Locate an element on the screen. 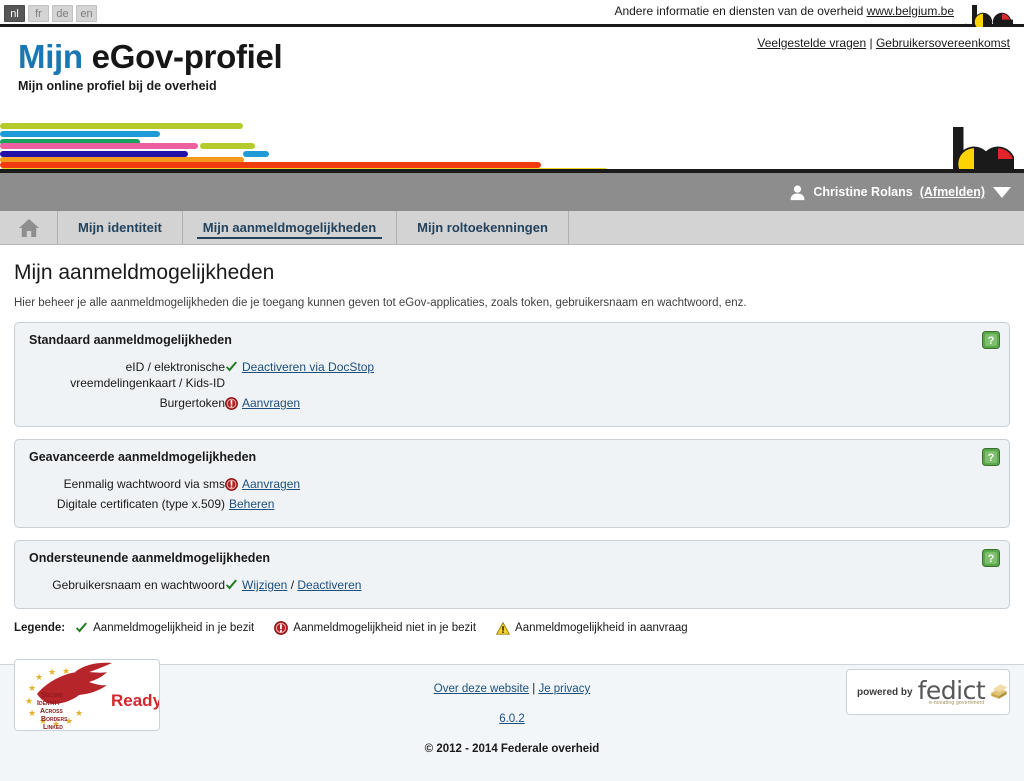 The height and width of the screenshot is (781, 1024). site-tagline: Mijn online profiel bij de overheid is located at coordinates (117, 86).